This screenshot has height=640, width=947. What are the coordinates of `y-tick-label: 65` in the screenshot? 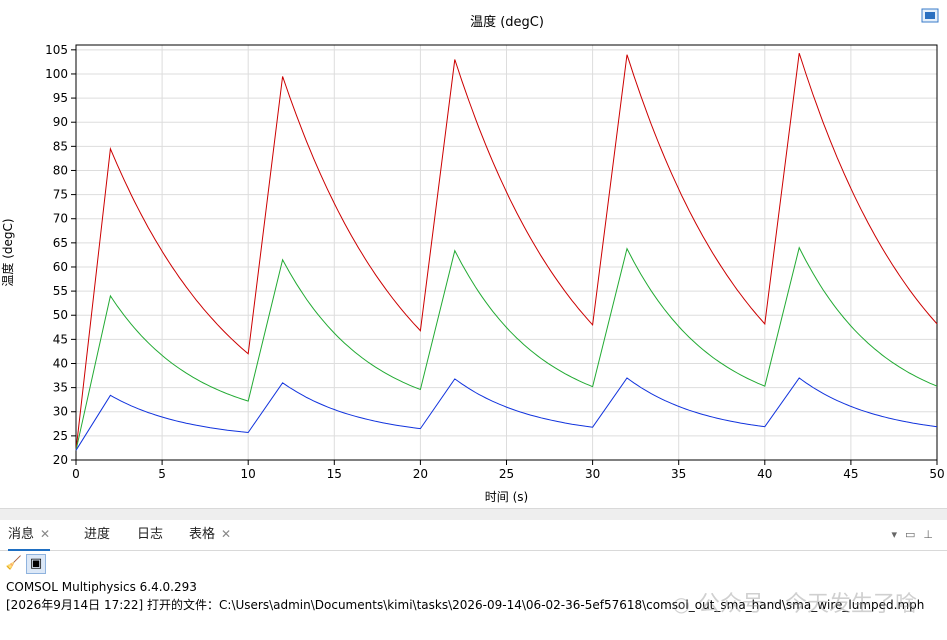 It's located at (60, 243).